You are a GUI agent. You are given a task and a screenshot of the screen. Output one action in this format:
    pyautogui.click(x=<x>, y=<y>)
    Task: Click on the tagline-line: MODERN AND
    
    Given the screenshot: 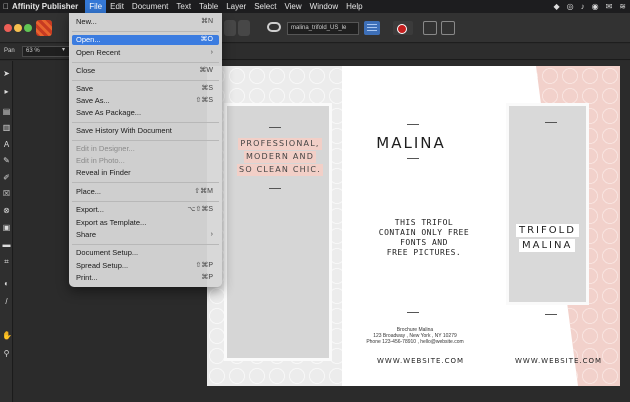 What is the action you would take?
    pyautogui.click(x=280, y=157)
    